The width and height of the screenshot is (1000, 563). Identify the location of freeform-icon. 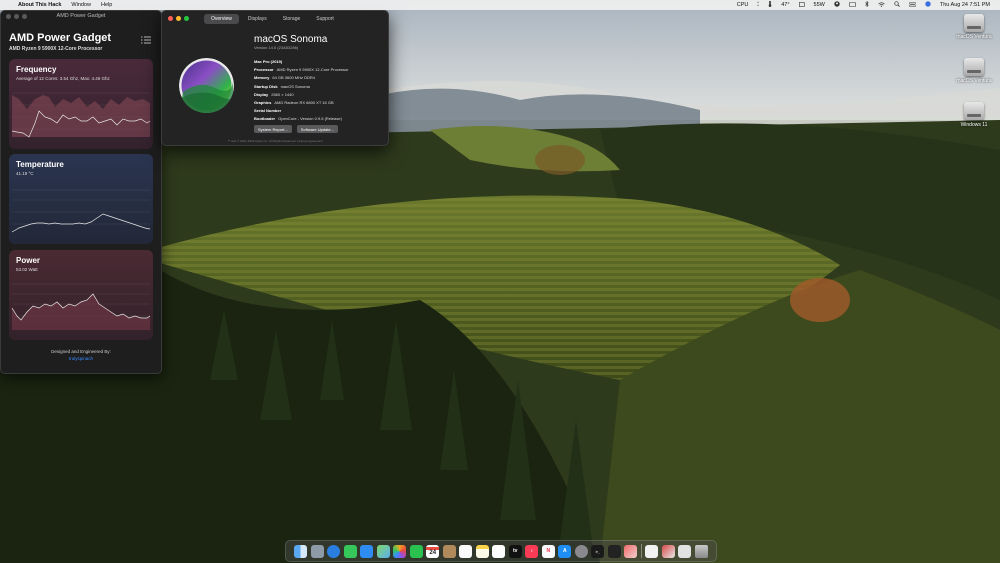
(499, 551).